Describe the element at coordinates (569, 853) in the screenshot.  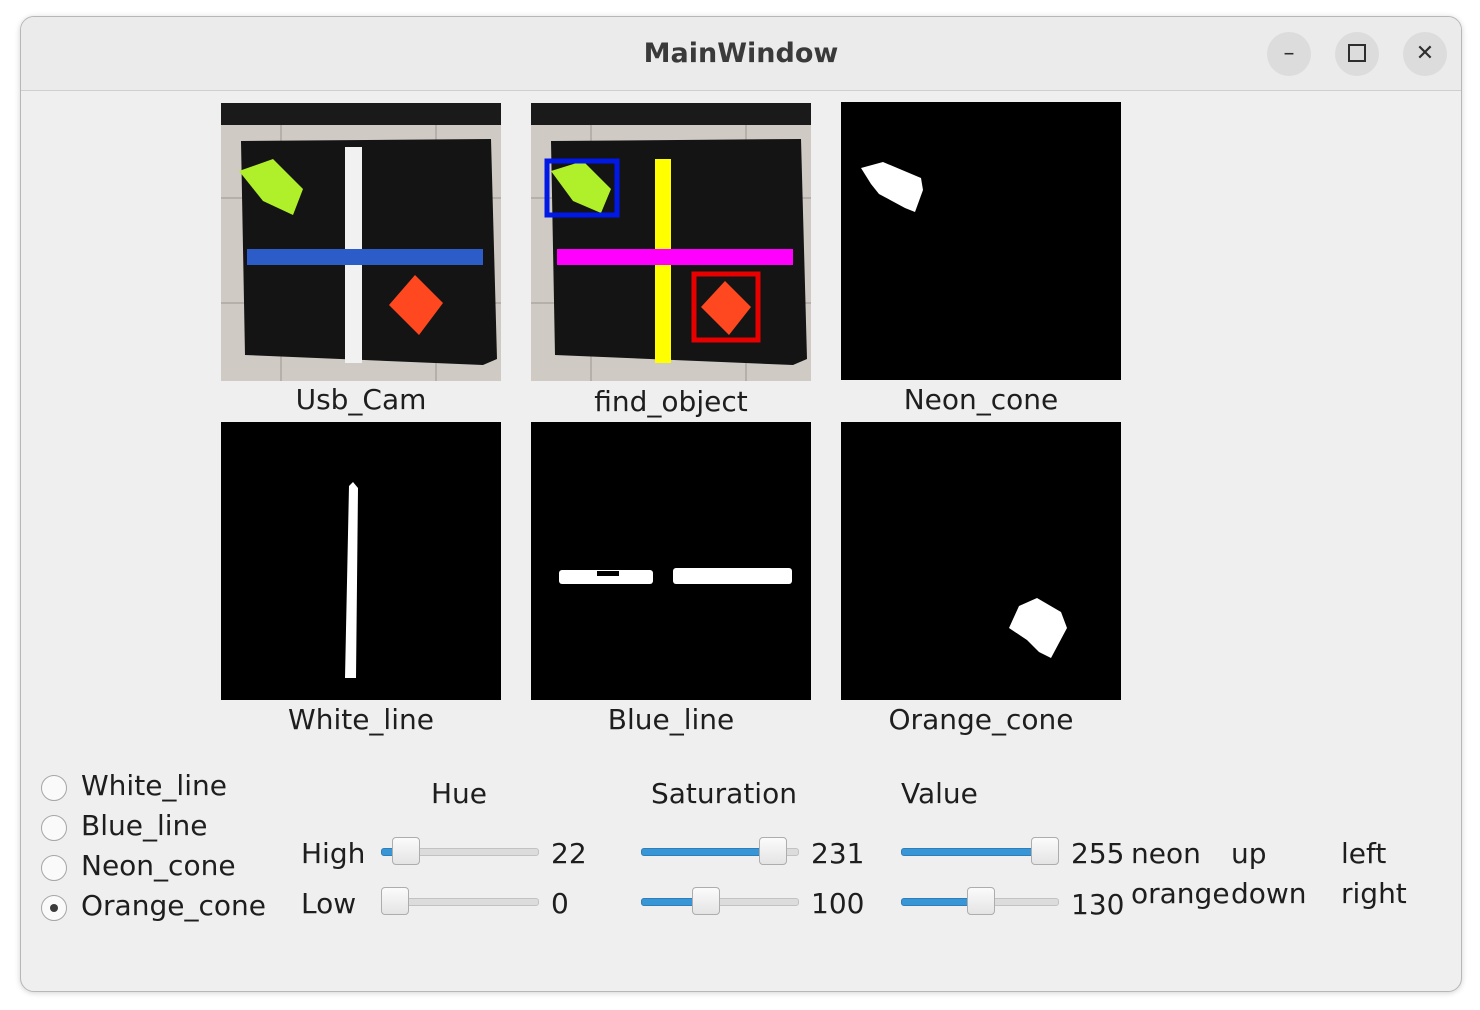
I see `hue-high-value: 22` at that location.